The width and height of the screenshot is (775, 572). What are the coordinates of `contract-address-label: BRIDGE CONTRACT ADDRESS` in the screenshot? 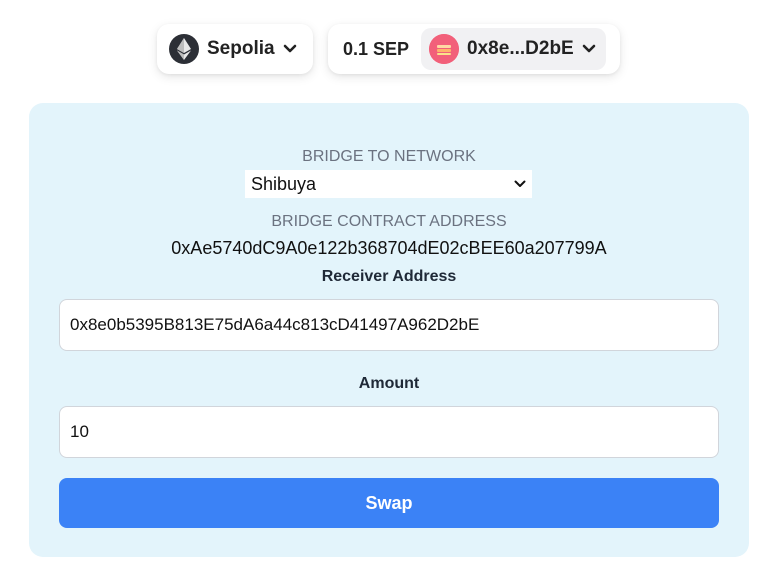 It's located at (389, 222).